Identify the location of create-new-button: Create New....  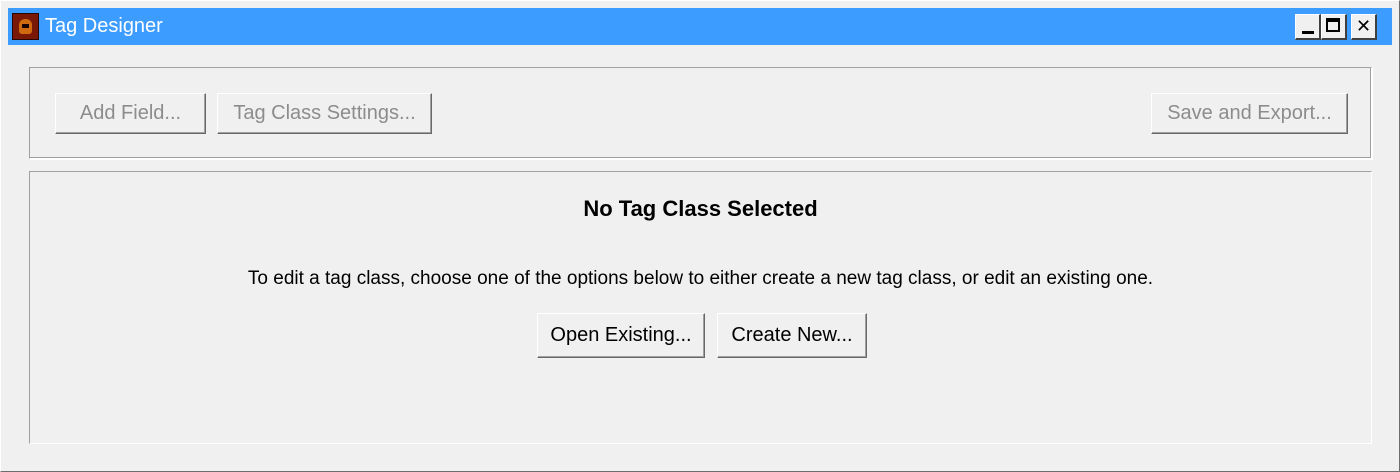
(792, 335).